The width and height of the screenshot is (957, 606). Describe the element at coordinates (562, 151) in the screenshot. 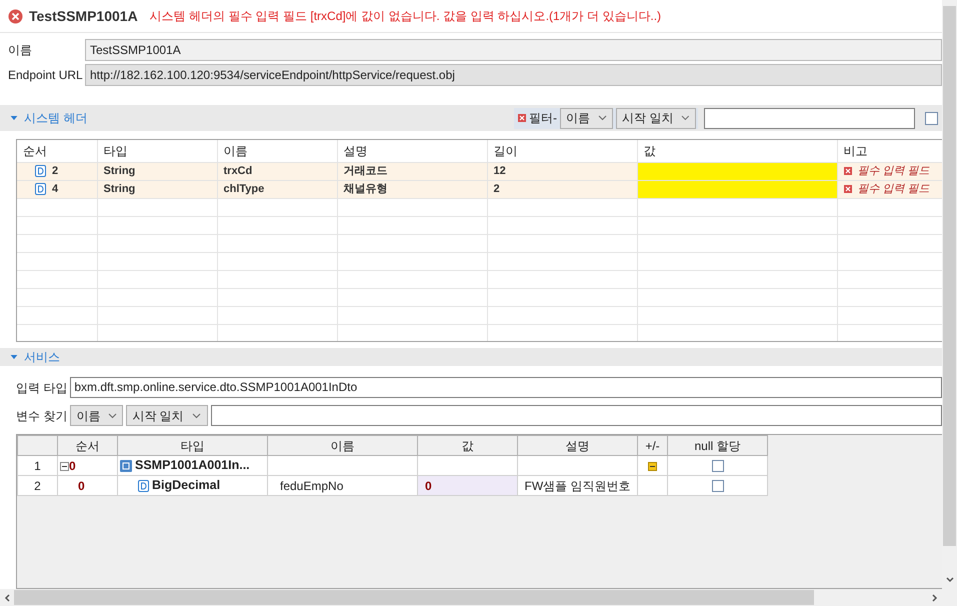

I see `column-header: 길이` at that location.